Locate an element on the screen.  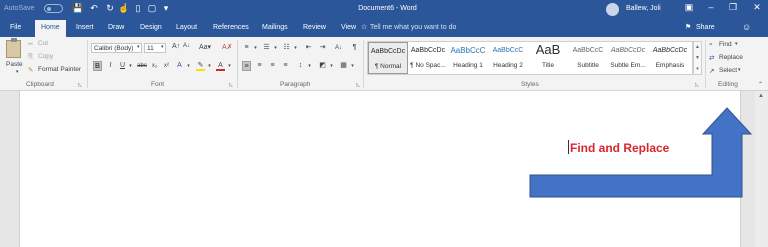
paragraph-launcher-icon: ◺ is located at coordinates (358, 85).